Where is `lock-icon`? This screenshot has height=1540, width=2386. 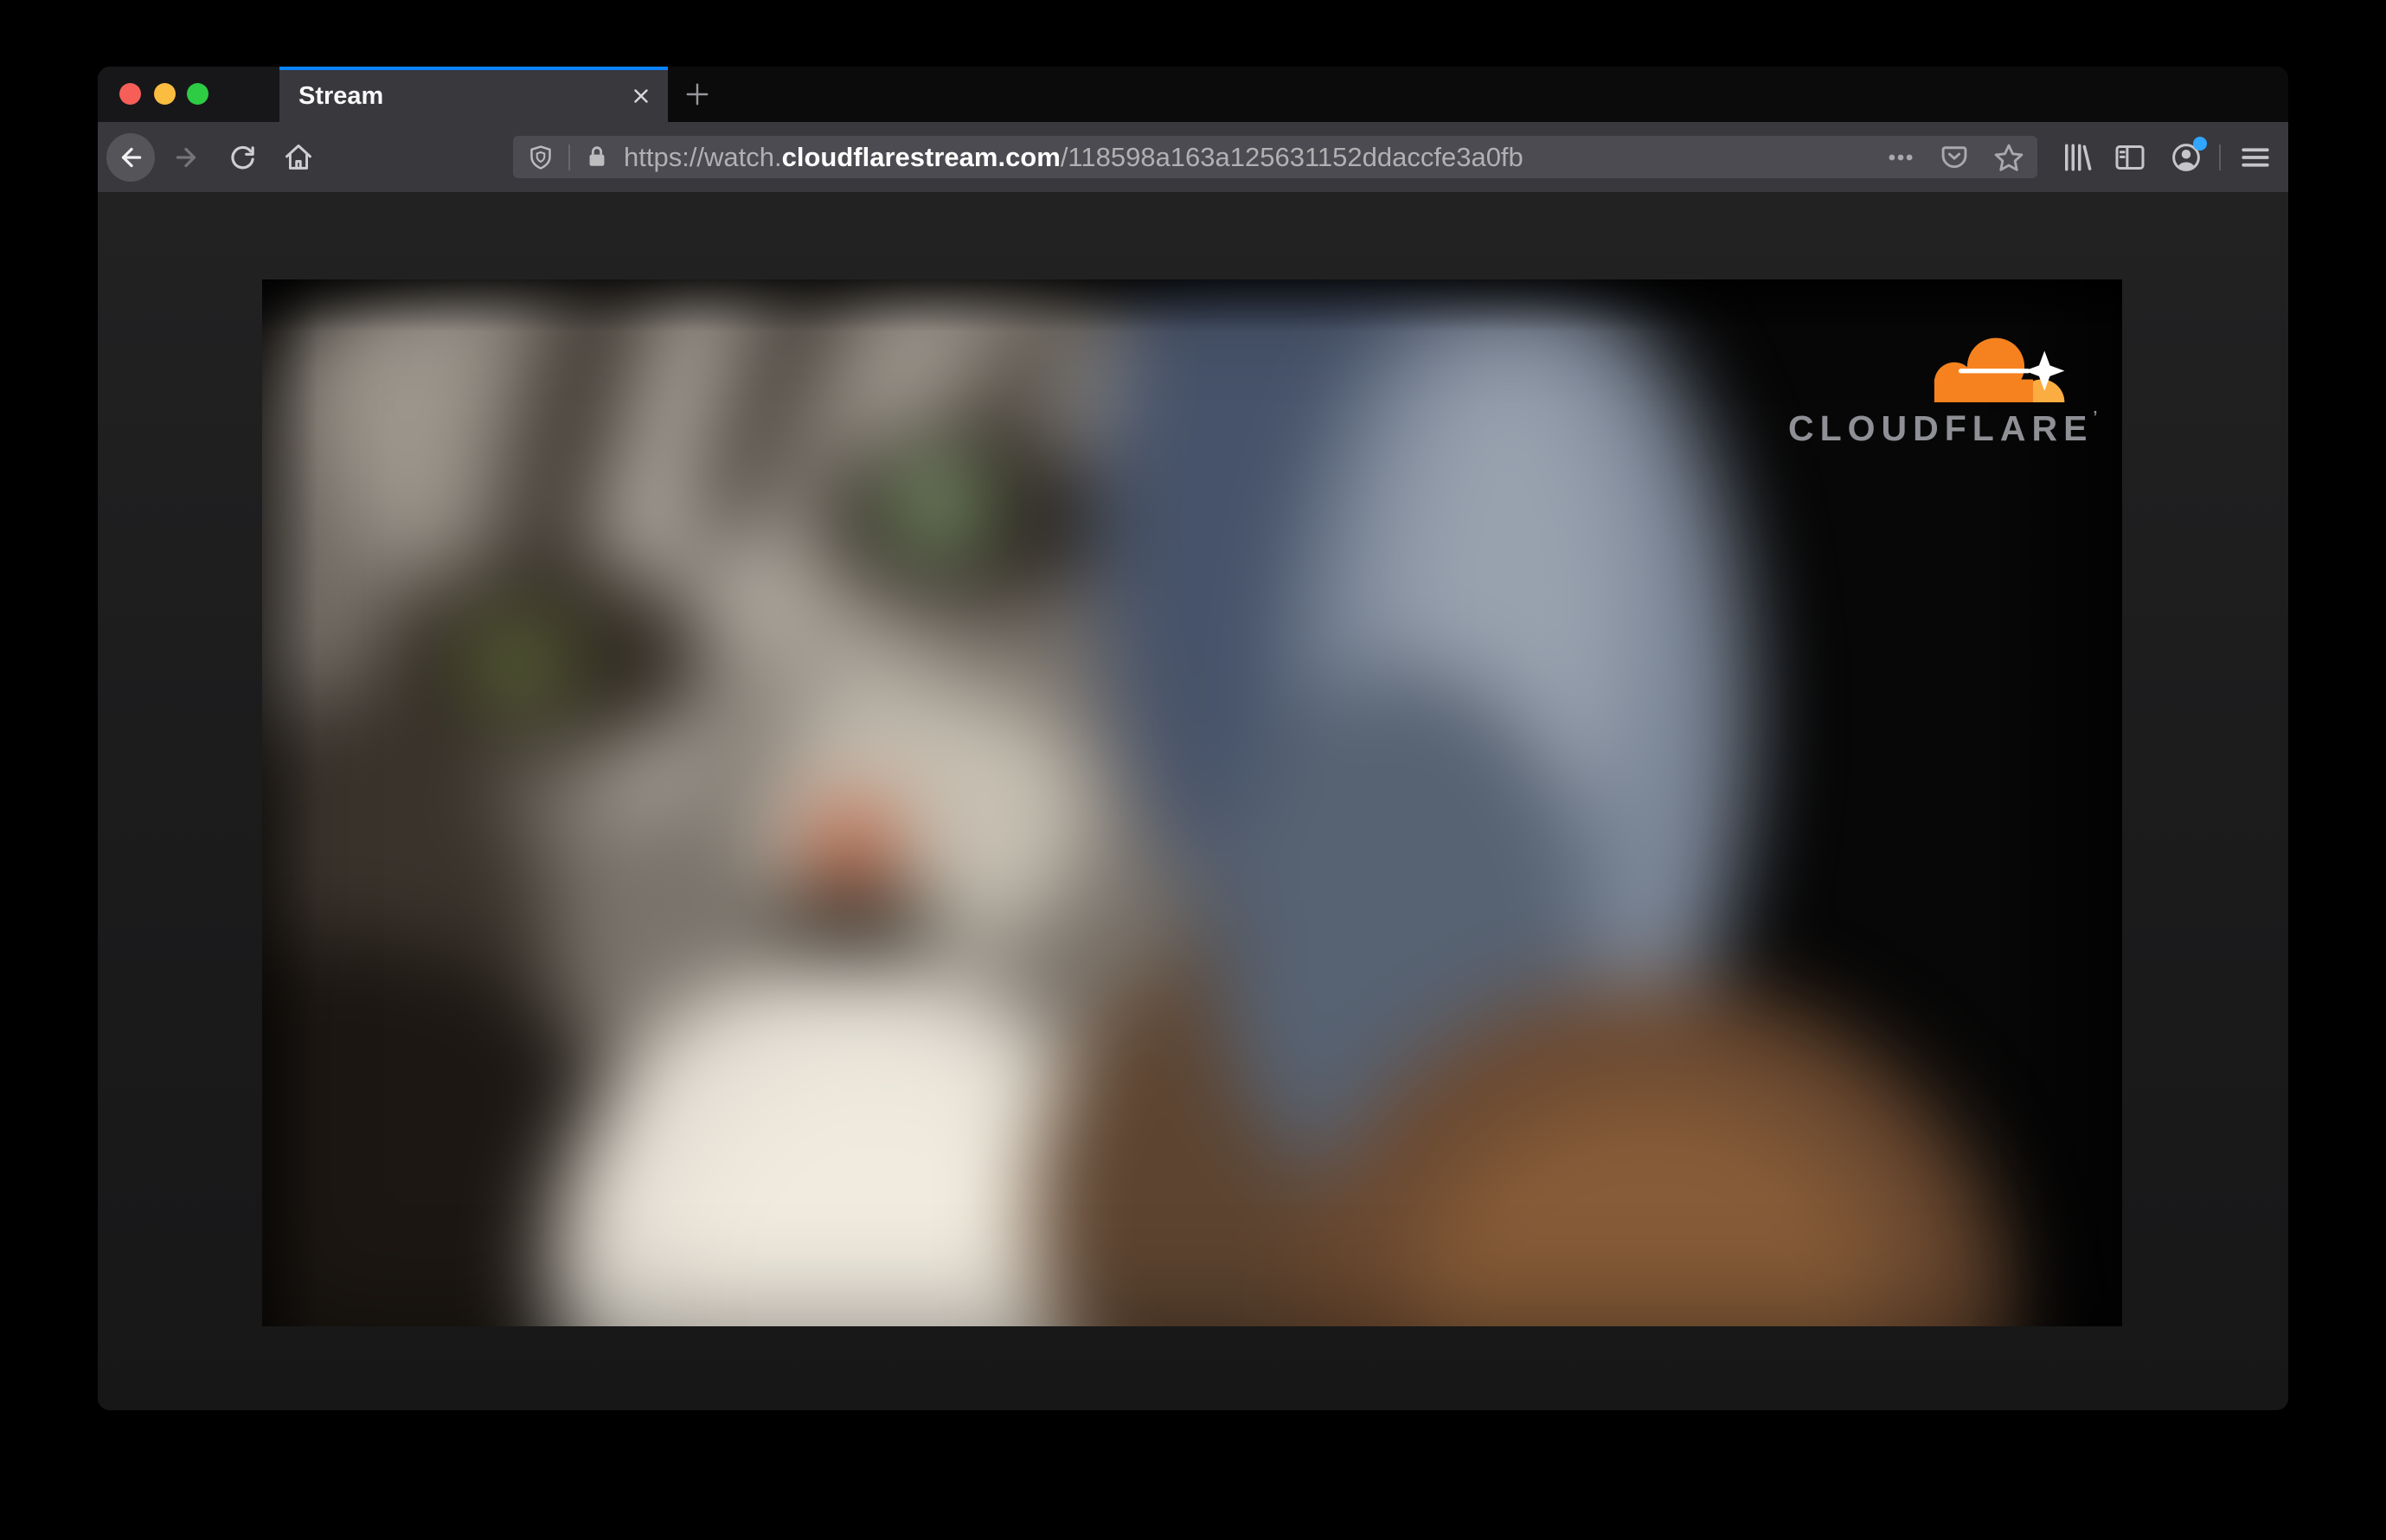
lock-icon is located at coordinates (598, 157).